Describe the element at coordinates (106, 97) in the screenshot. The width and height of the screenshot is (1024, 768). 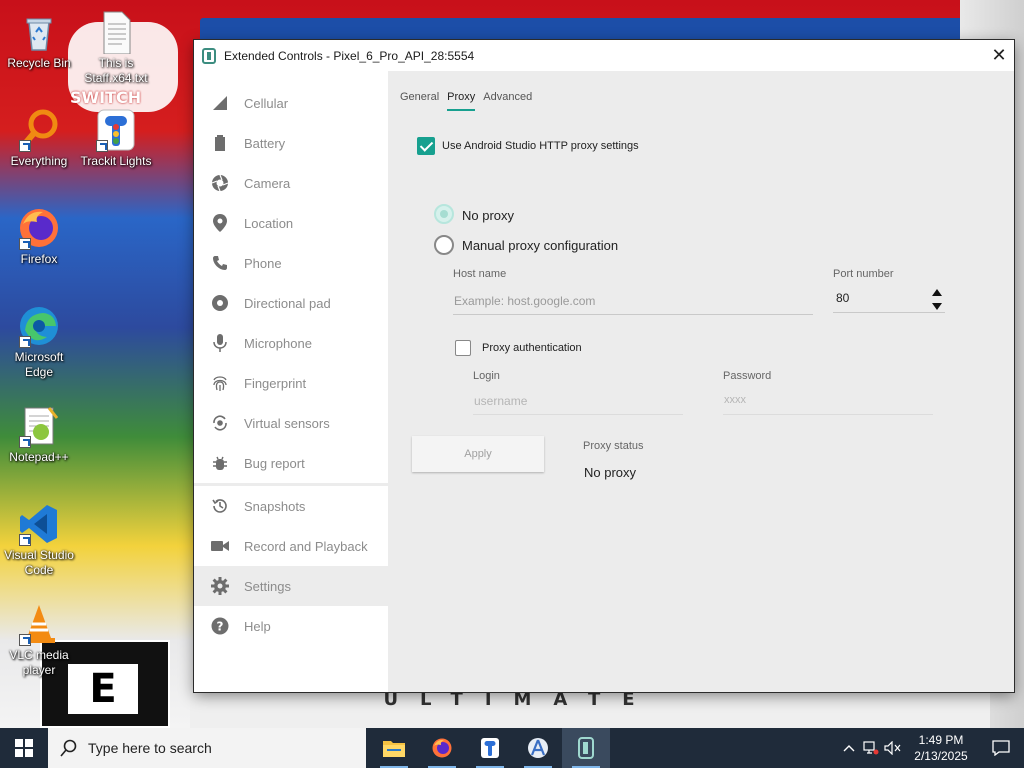
I see `wallpaper-switch-text: SWITCH` at that location.